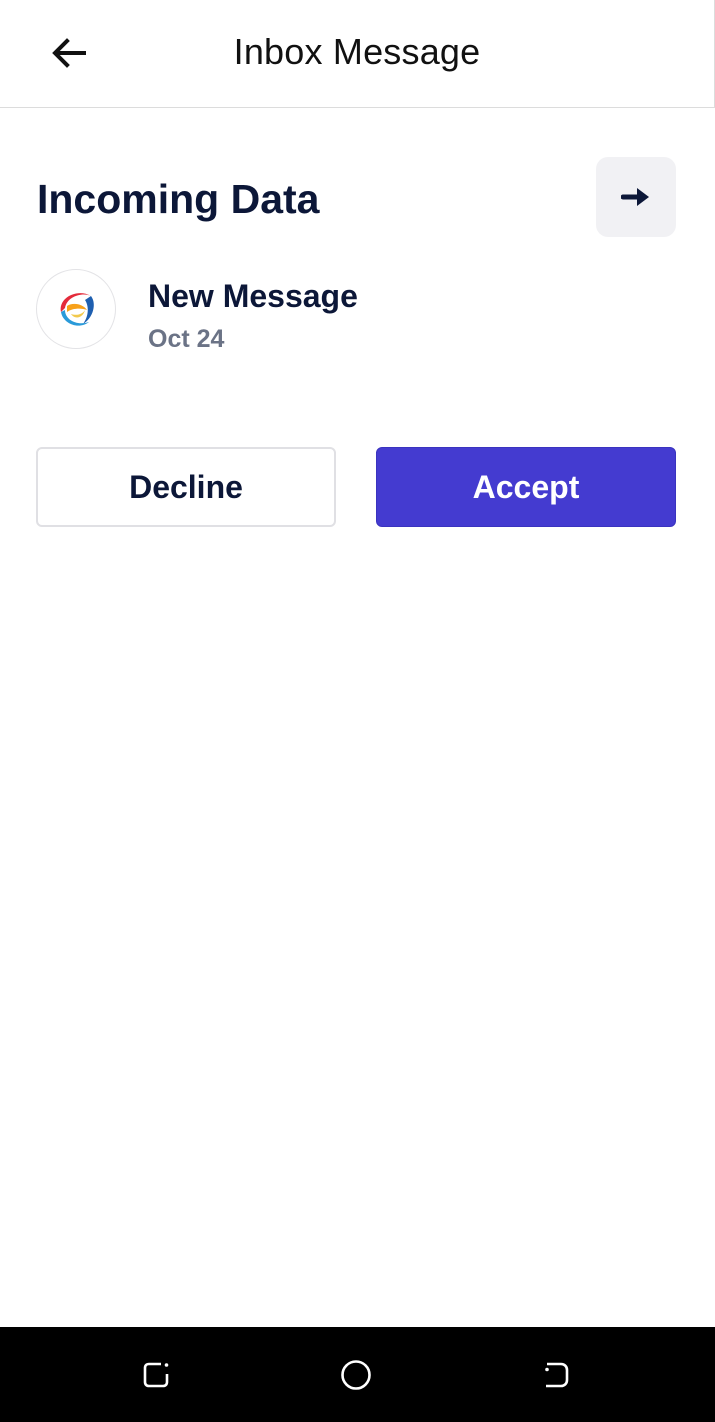  I want to click on arrow-right-icon, so click(635, 197).